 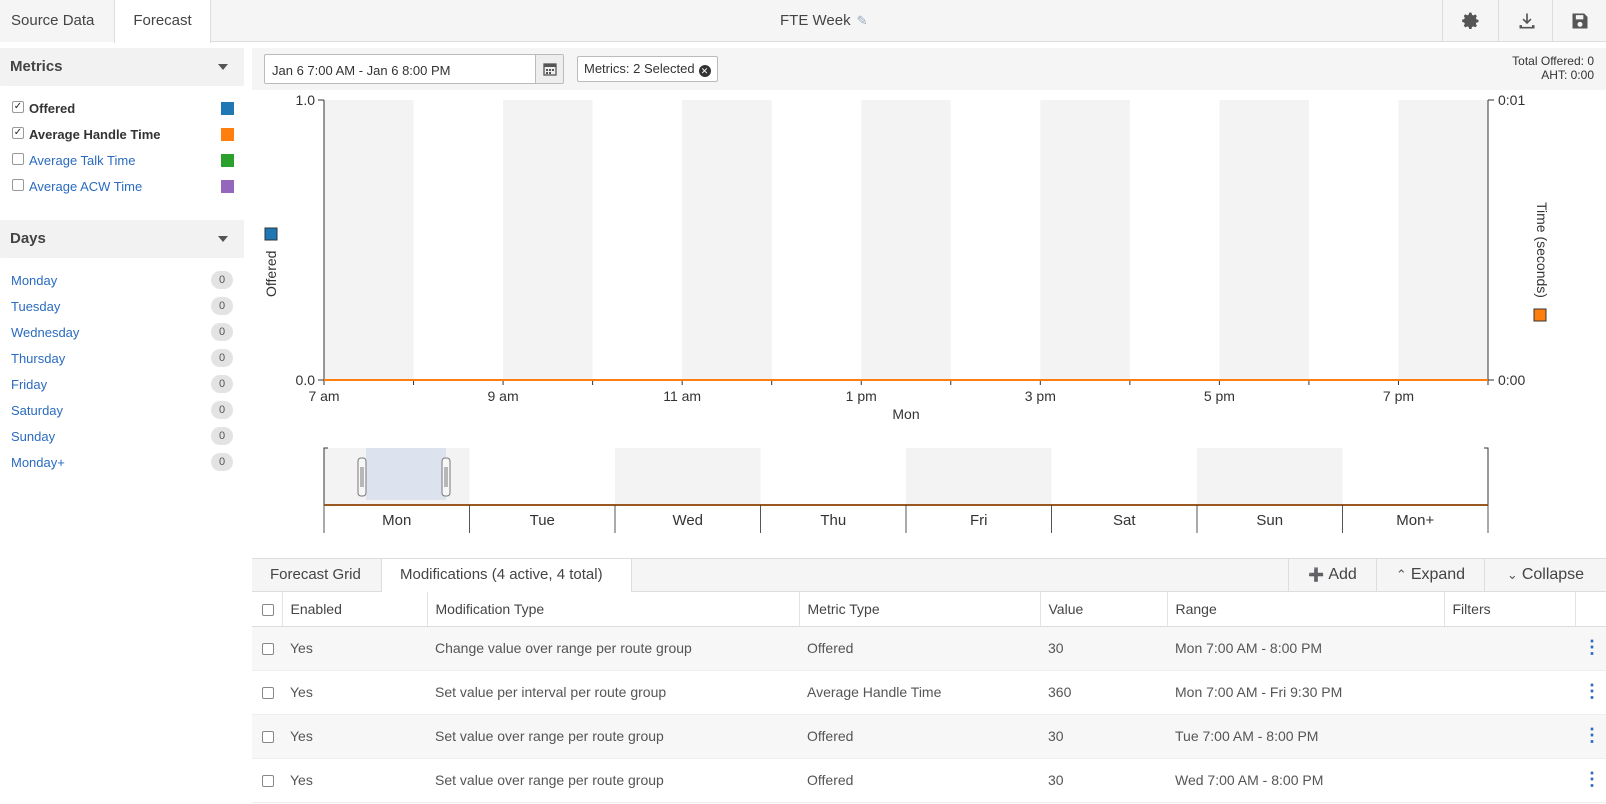 What do you see at coordinates (1510, 609) in the screenshot?
I see `column-header-filters: Filters` at bounding box center [1510, 609].